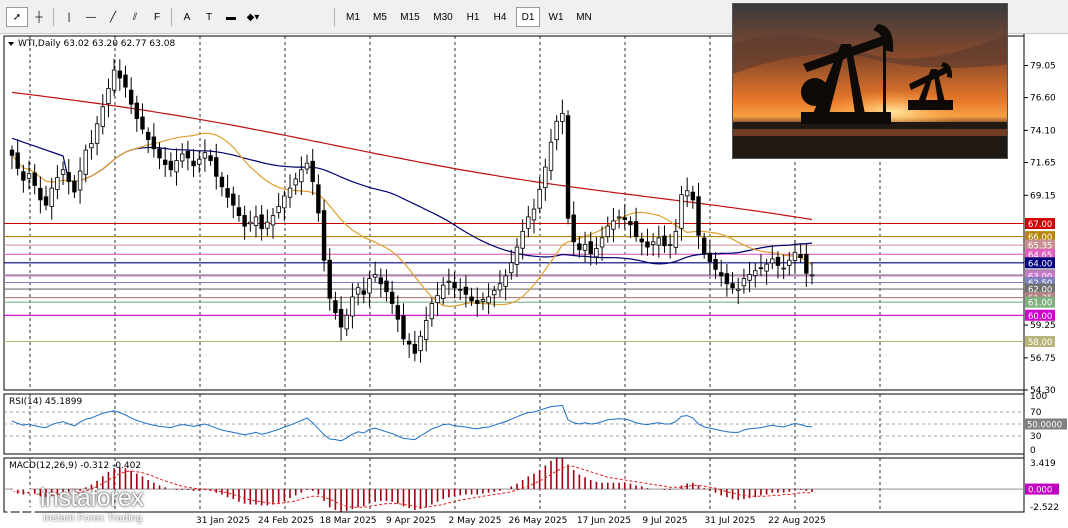  Describe the element at coordinates (380, 17) in the screenshot. I see `timeframe-m5: M5` at that location.